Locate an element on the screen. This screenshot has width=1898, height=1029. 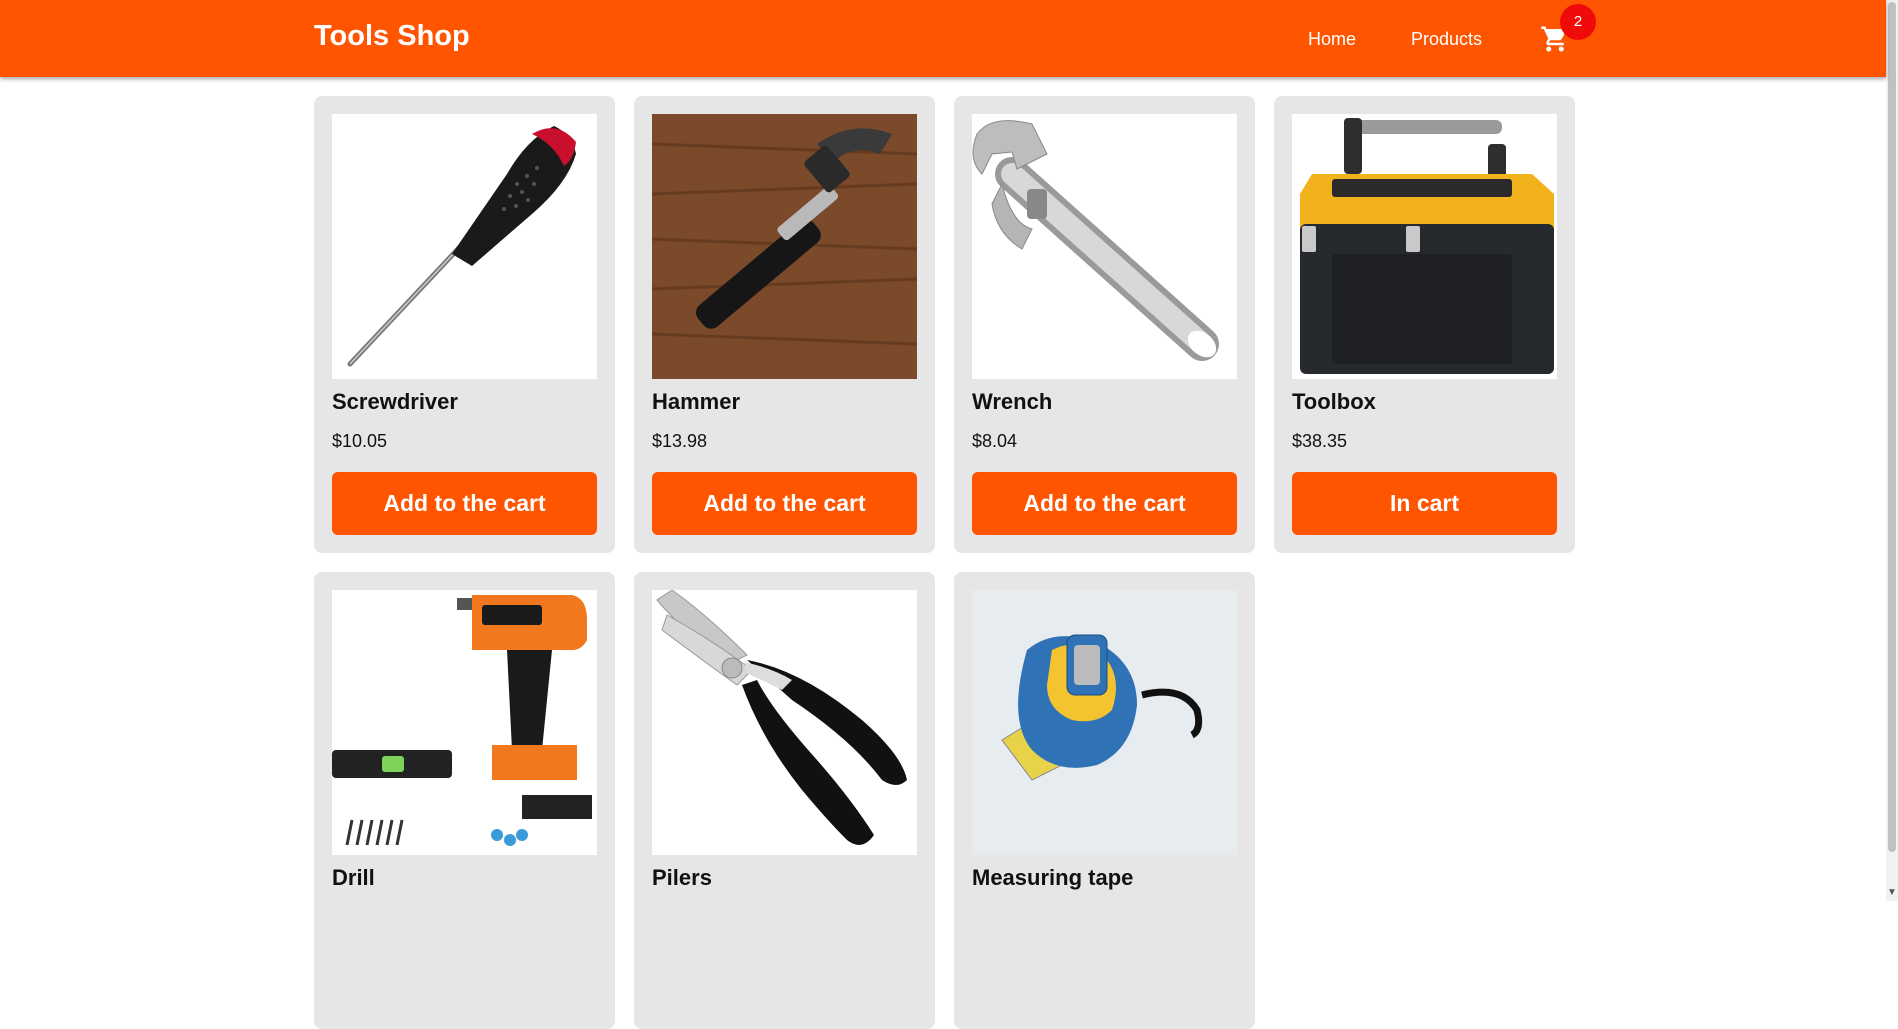
pliers-image is located at coordinates (784, 722).